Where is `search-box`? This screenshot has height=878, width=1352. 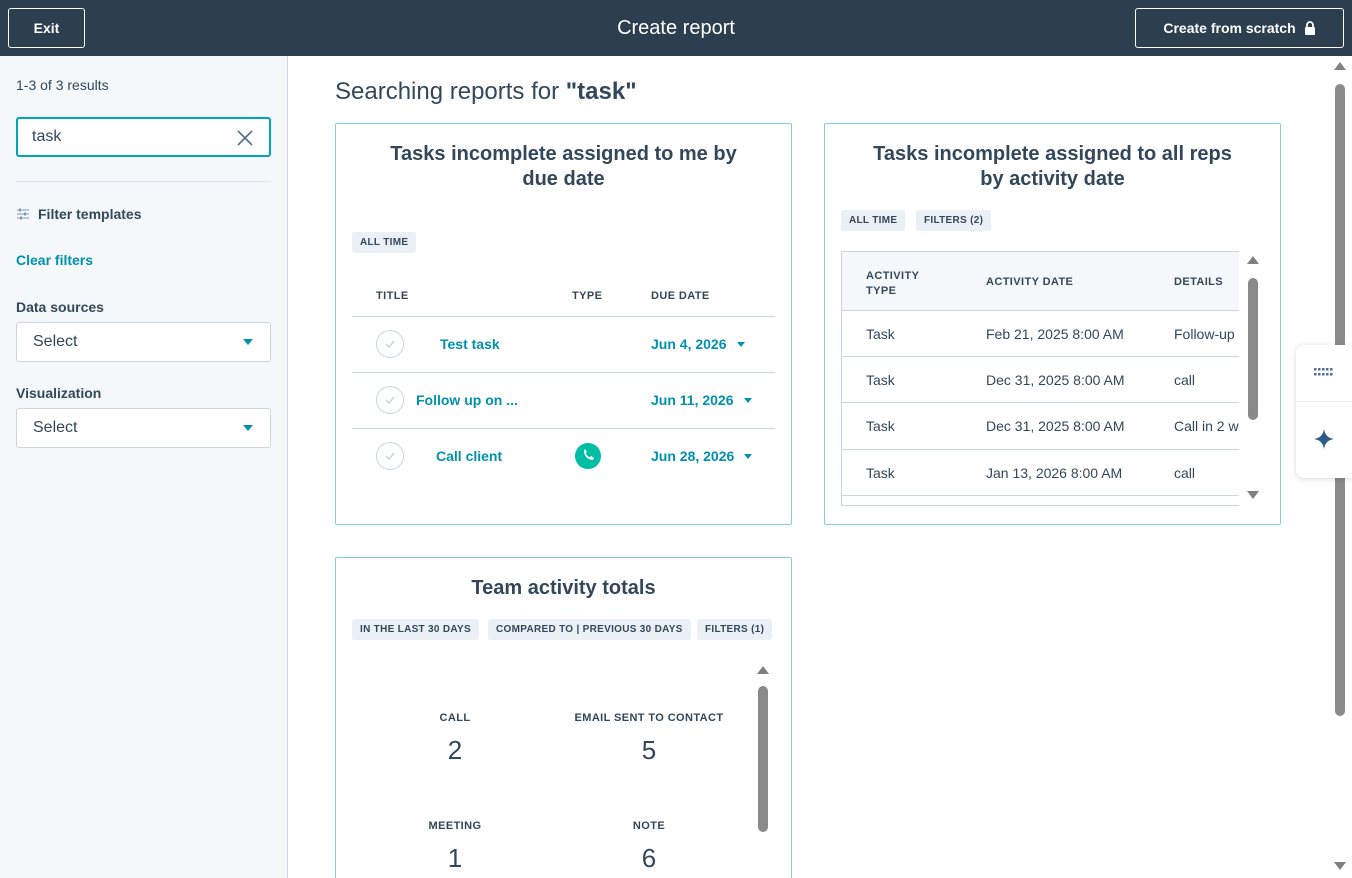 search-box is located at coordinates (143, 137).